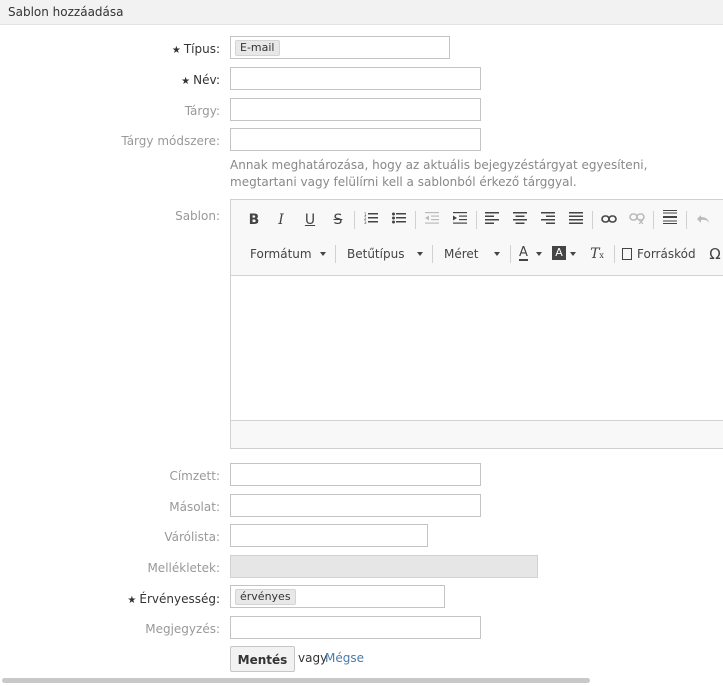  What do you see at coordinates (399, 220) in the screenshot?
I see `bulleted-list-icon` at bounding box center [399, 220].